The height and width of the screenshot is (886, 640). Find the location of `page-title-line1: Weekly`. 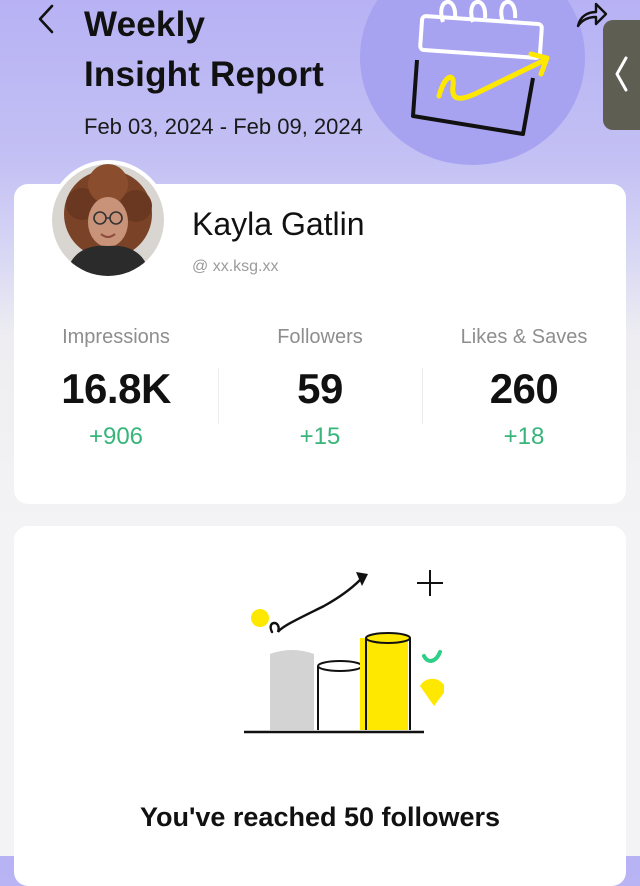

page-title-line1: Weekly is located at coordinates (145, 24).